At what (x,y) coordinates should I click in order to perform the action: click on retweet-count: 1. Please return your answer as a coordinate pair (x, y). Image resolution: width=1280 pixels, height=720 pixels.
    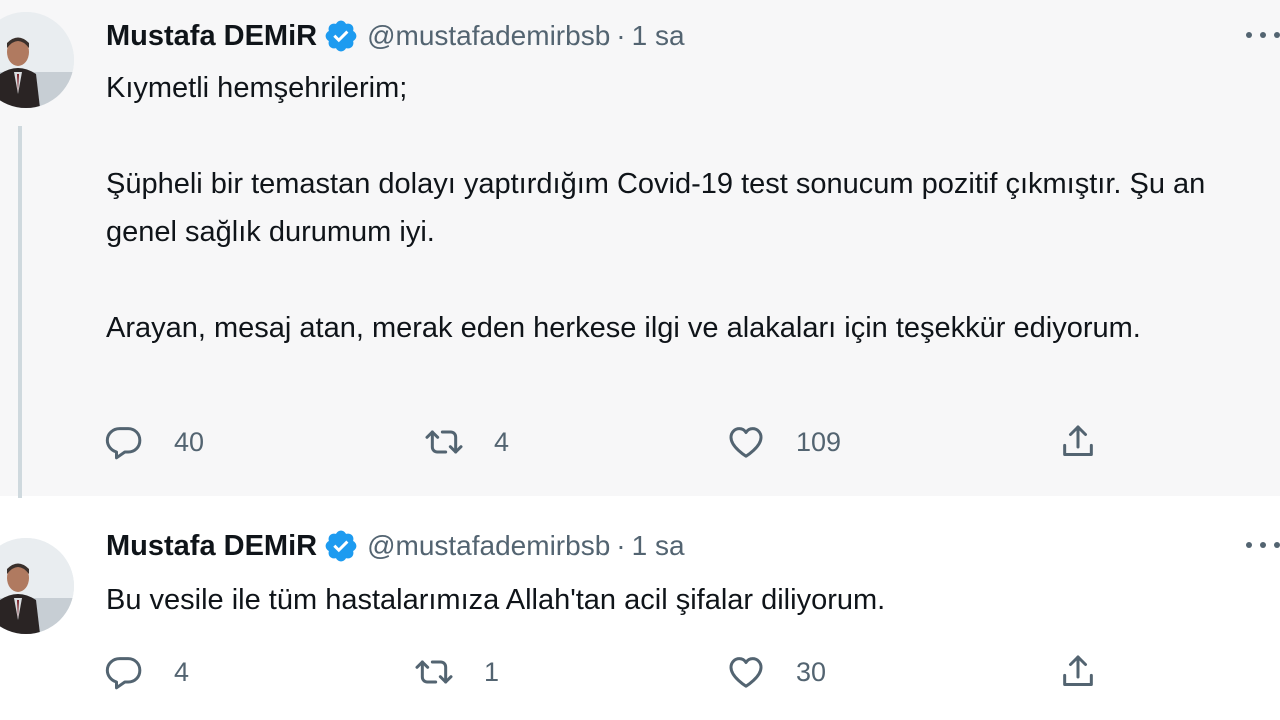
    Looking at the image, I should click on (492, 671).